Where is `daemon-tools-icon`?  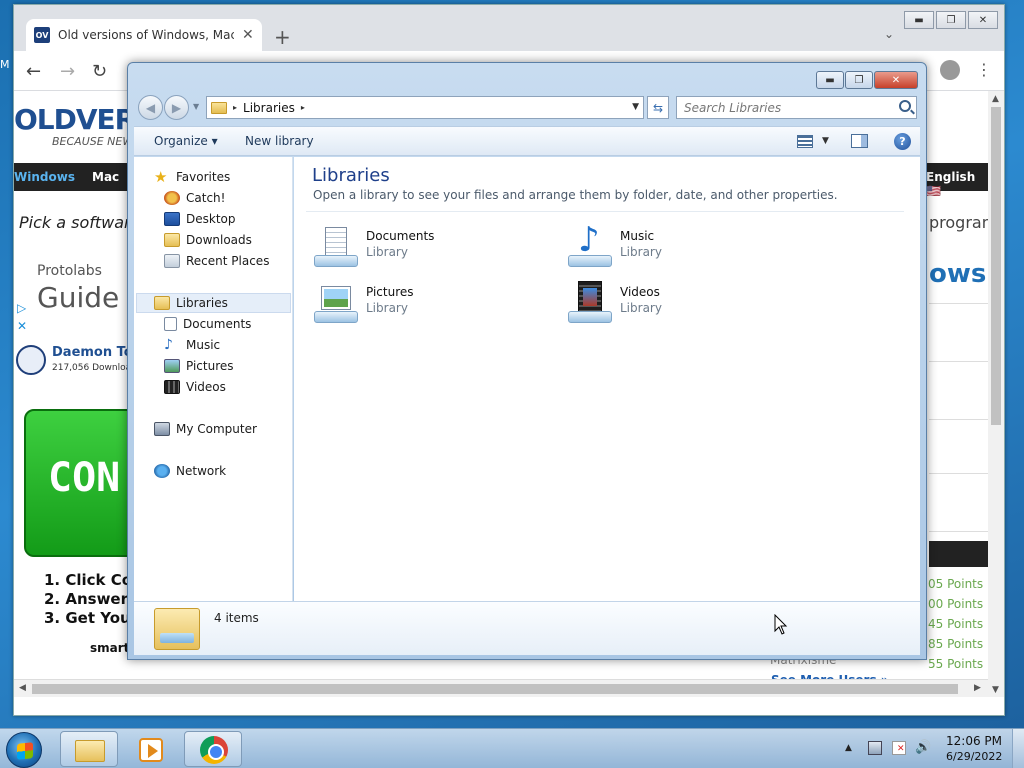
daemon-tools-icon is located at coordinates (31, 360).